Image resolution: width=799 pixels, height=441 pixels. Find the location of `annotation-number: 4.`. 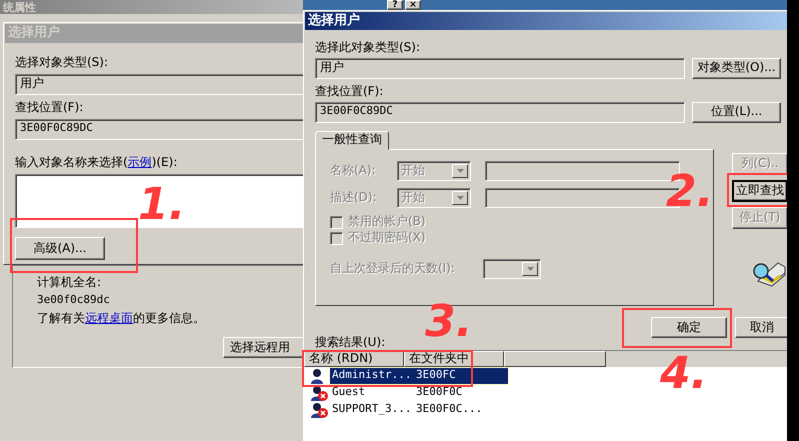

annotation-number: 4. is located at coordinates (684, 374).